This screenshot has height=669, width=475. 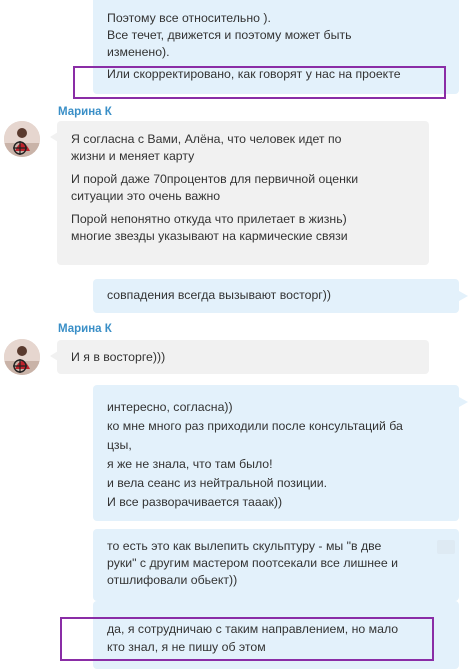 What do you see at coordinates (133, 156) in the screenshot?
I see `message-line: жизни и меняет карту` at bounding box center [133, 156].